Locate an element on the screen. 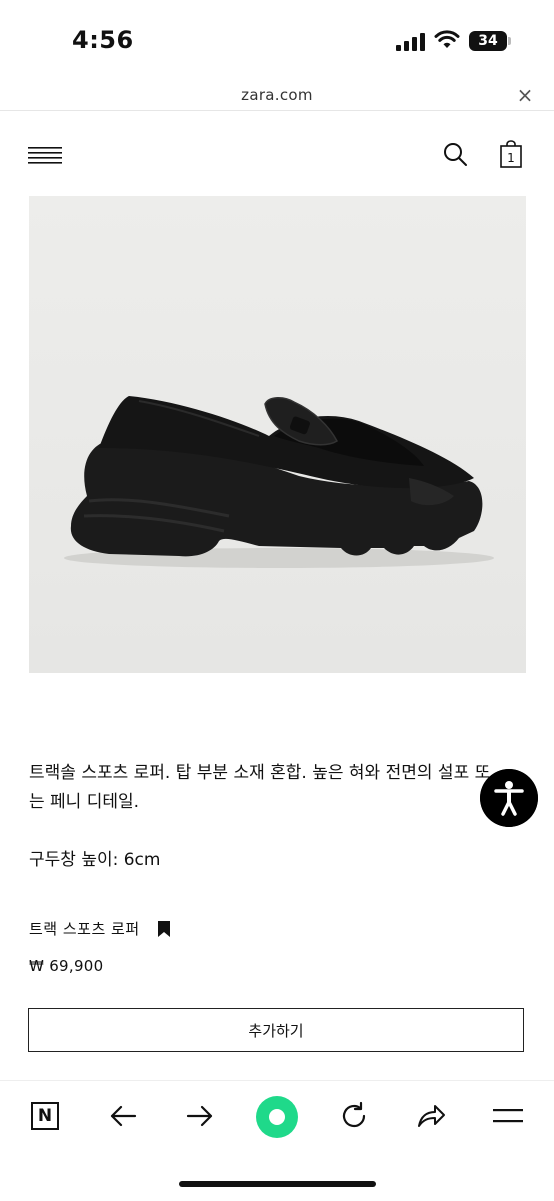  share-icon is located at coordinates (431, 1116).